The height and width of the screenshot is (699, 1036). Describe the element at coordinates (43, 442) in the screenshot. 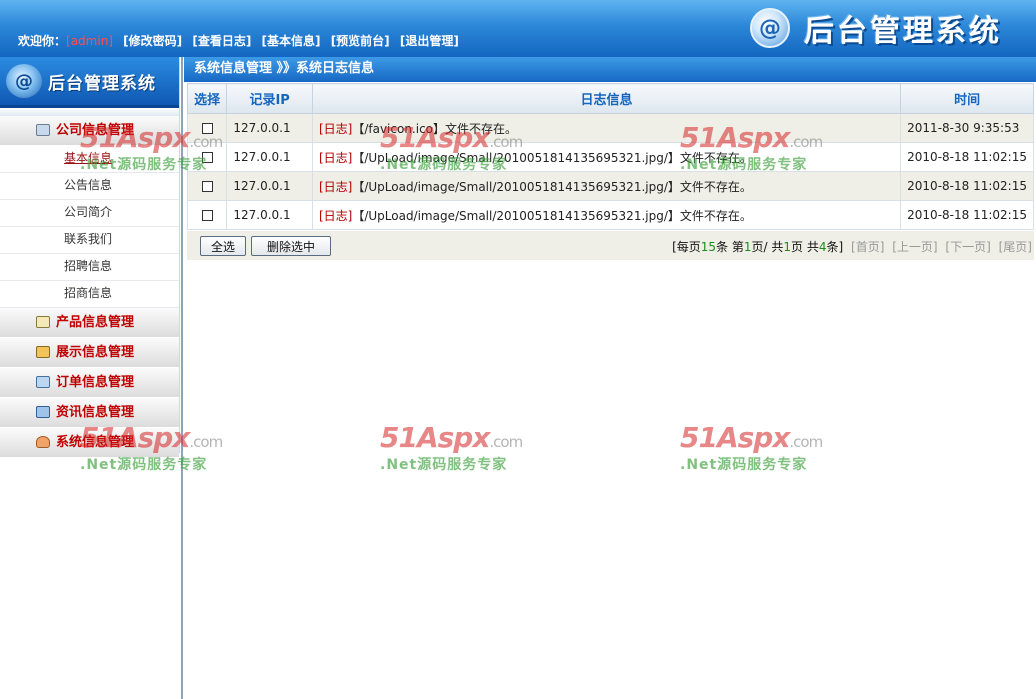

I see `user-icon` at that location.